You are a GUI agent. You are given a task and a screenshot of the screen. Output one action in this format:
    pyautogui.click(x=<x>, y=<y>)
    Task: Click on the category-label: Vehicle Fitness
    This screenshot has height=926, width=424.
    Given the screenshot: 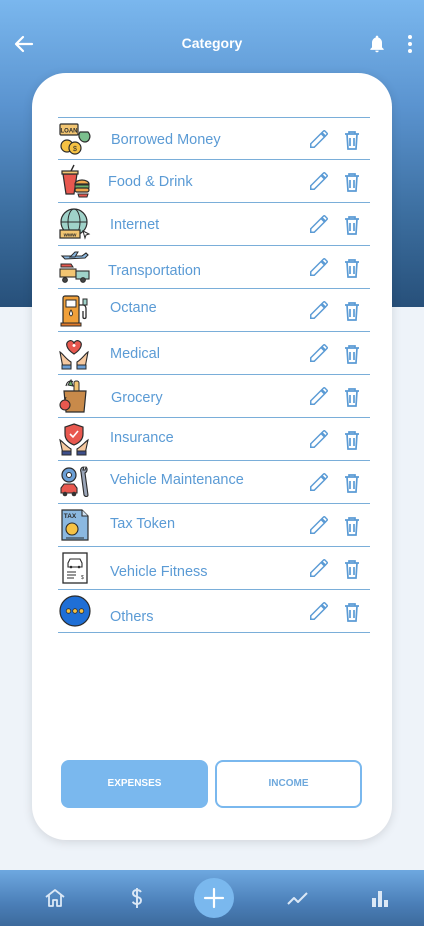 What is the action you would take?
    pyautogui.click(x=159, y=572)
    